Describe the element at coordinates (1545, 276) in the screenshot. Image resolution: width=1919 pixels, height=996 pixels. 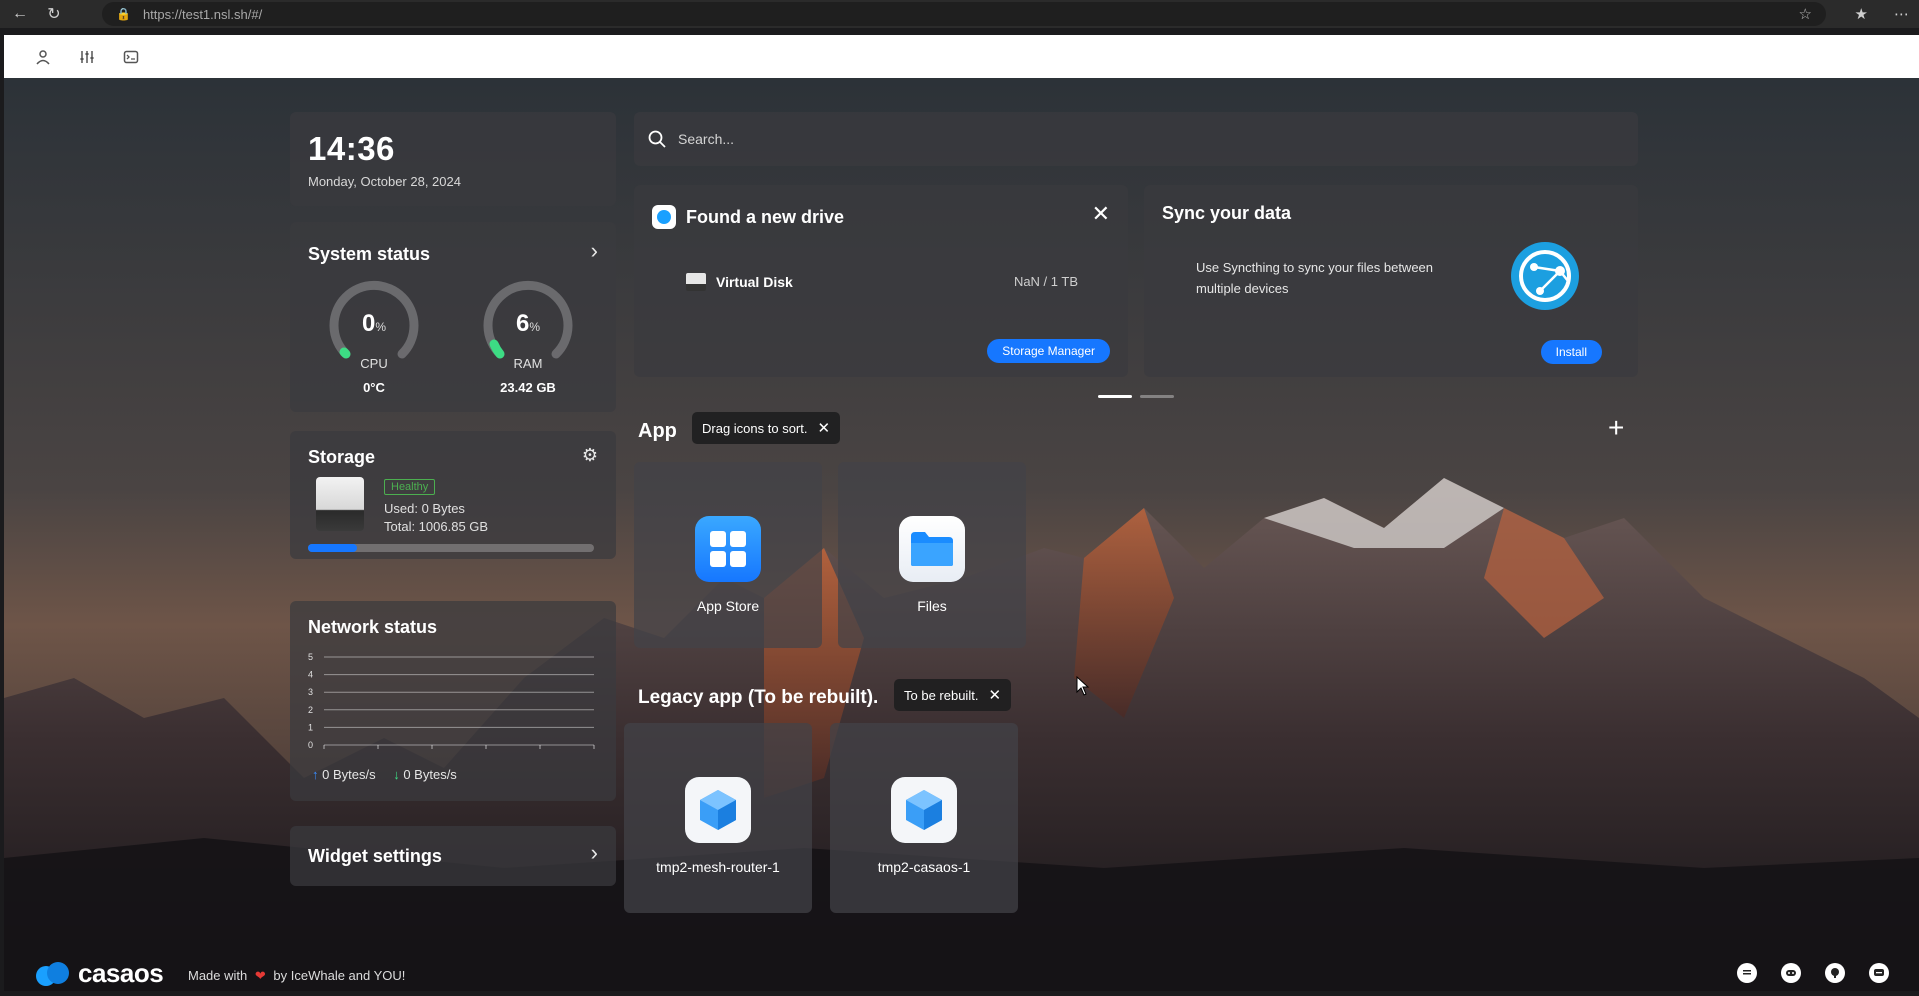
I see `syncthing-icon` at that location.